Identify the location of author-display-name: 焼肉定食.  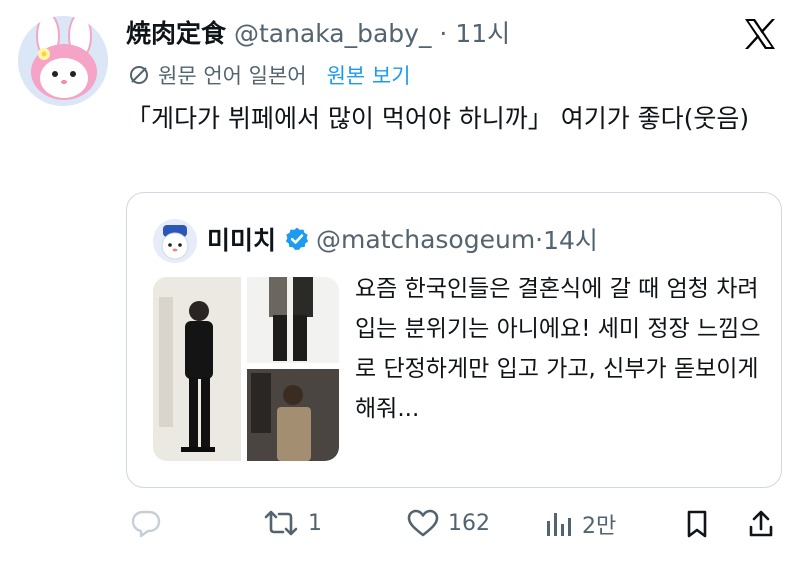
(176, 33).